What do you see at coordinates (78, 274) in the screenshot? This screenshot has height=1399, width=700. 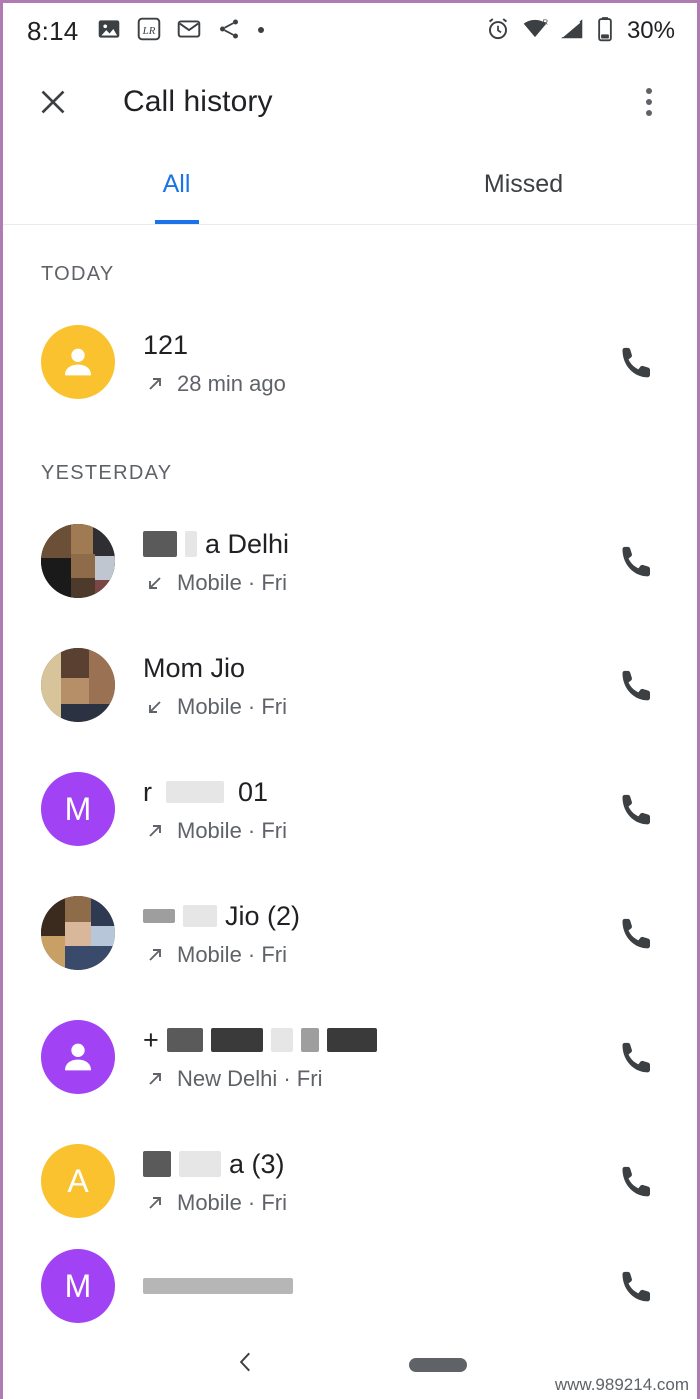 I see `section-header-today: TODAY` at bounding box center [78, 274].